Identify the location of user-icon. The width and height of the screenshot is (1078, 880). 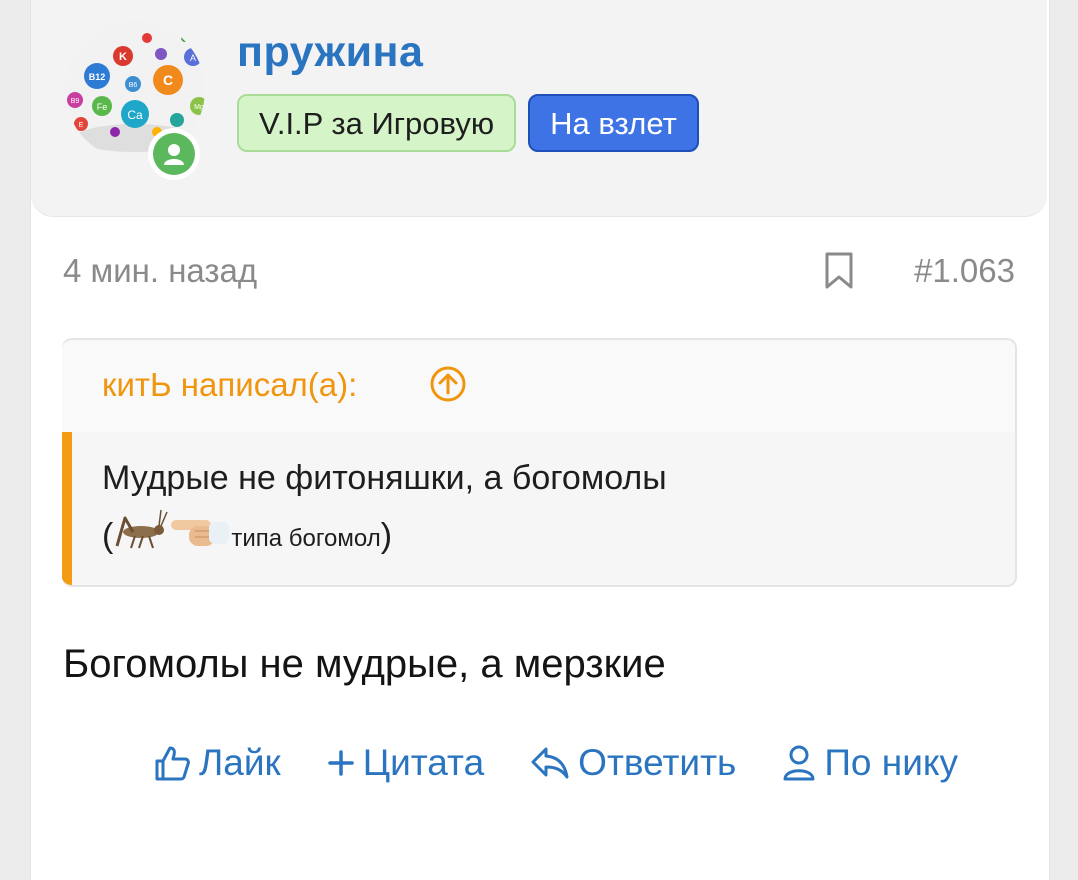
(174, 154).